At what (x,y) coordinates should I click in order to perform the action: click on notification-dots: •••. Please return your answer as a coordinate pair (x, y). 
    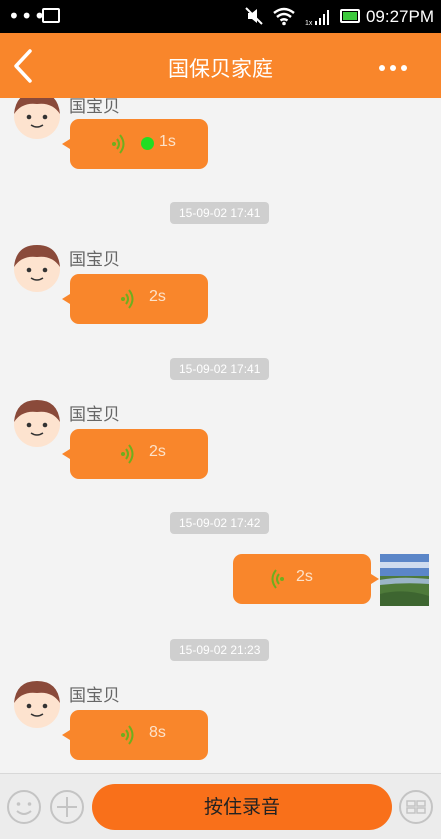
    Looking at the image, I should click on (27, 16).